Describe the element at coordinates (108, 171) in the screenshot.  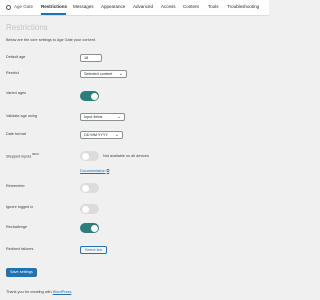
I see `external-link-icon: ⧉` at that location.